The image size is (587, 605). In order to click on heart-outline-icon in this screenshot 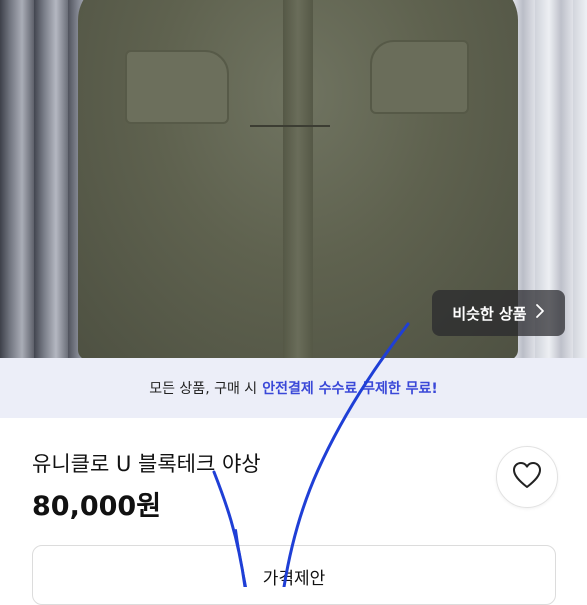, I will do `click(527, 477)`.